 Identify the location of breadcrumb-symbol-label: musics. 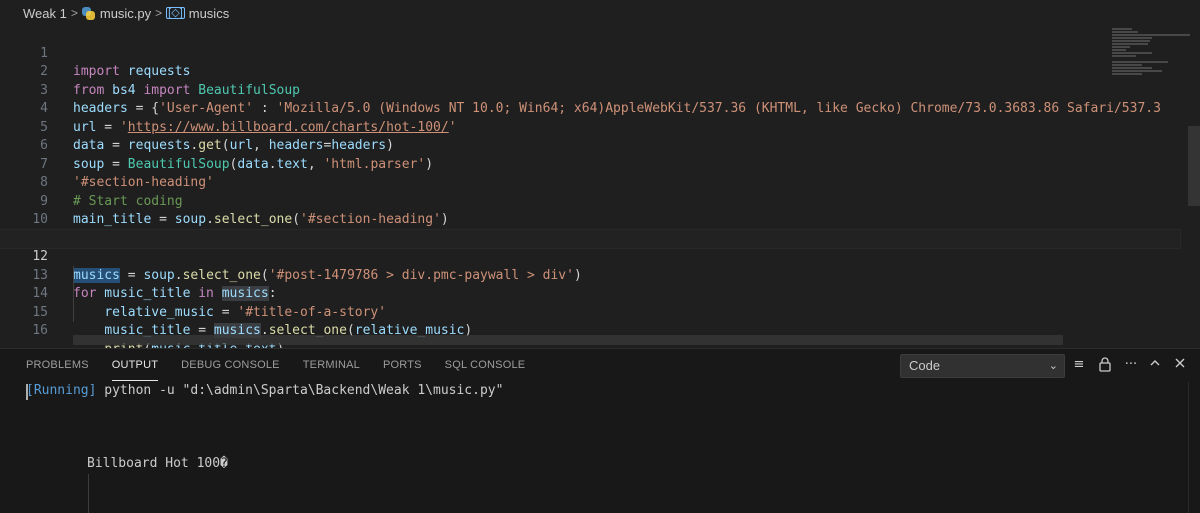
(209, 13).